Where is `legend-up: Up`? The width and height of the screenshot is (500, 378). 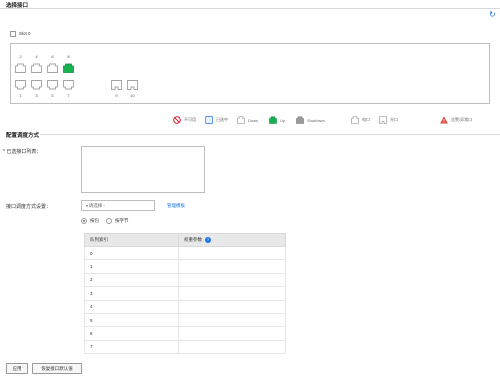
legend-up: Up is located at coordinates (277, 120).